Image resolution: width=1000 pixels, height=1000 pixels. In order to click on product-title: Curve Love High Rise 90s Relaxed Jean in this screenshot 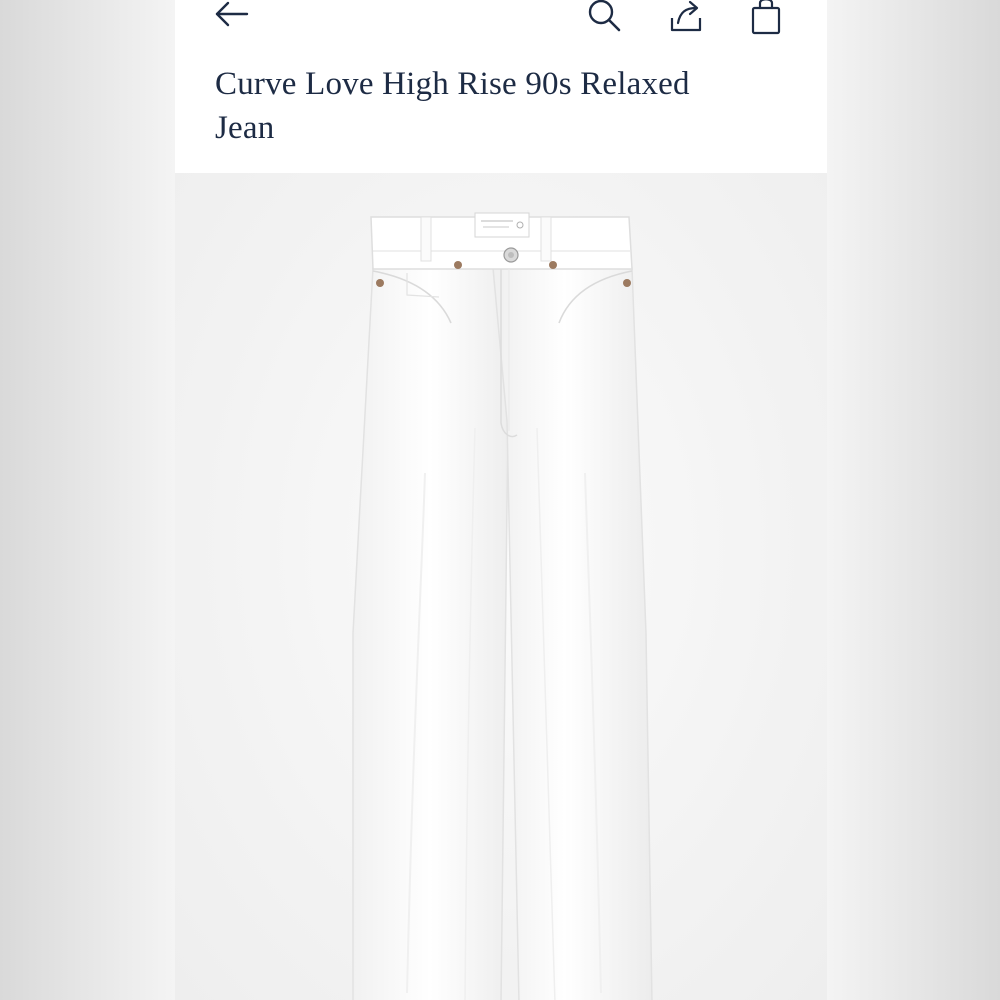, I will do `click(452, 106)`.